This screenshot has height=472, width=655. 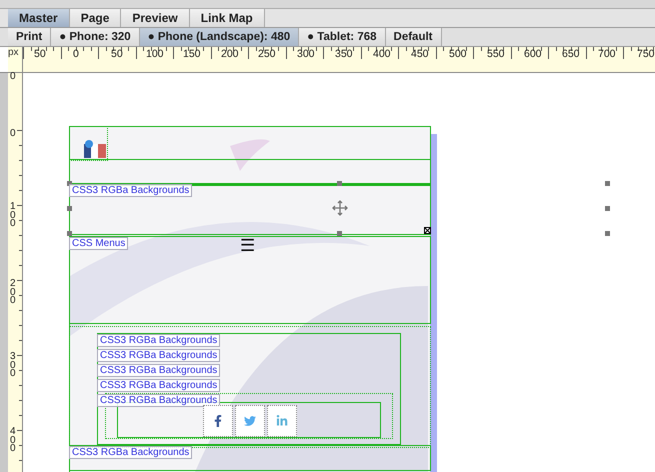 What do you see at coordinates (39, 18) in the screenshot?
I see `view-tab: Master` at bounding box center [39, 18].